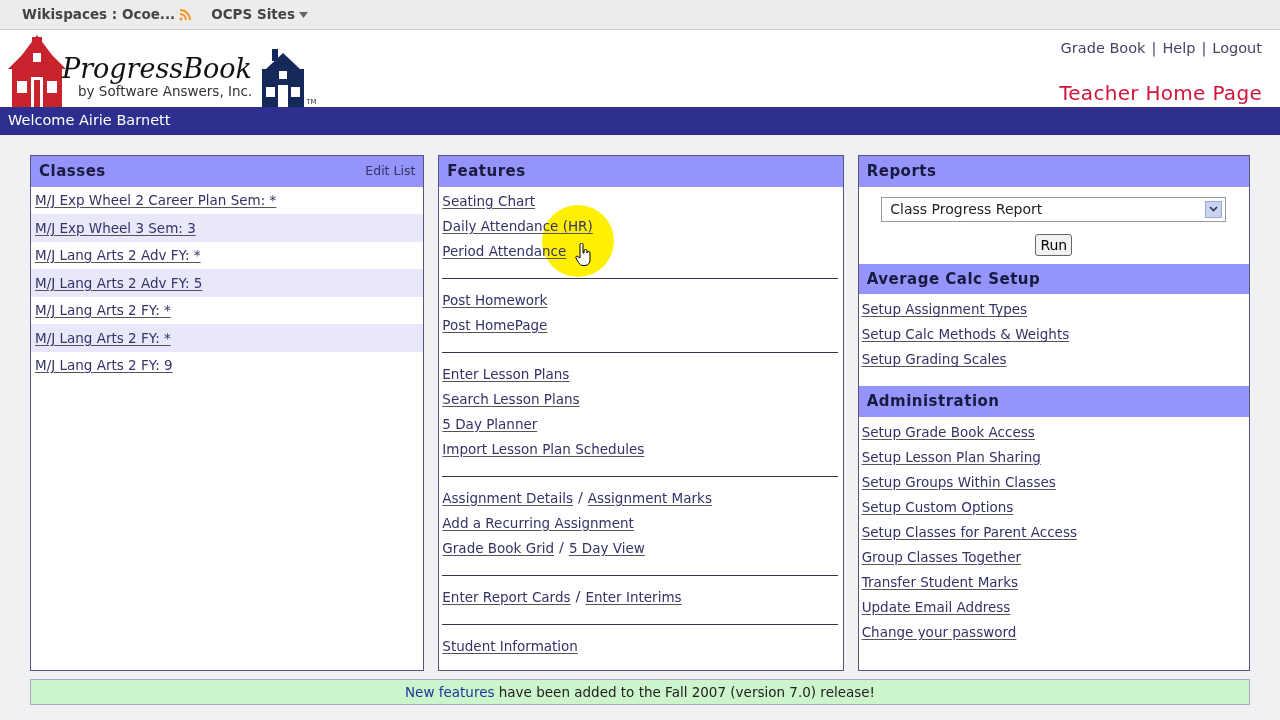 This screenshot has height=720, width=1280. What do you see at coordinates (640, 692) in the screenshot?
I see `announcement-text: New features have been added to the Fall 2007 (version 7.0) release!` at bounding box center [640, 692].